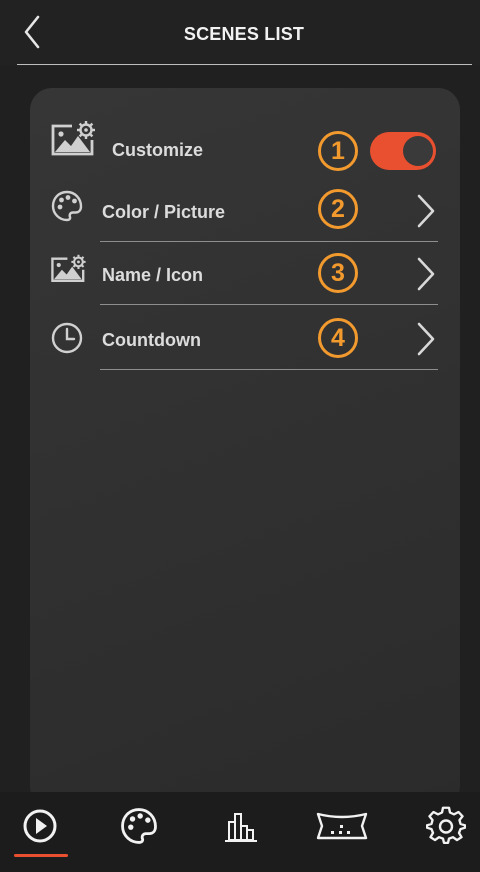 The height and width of the screenshot is (872, 480). What do you see at coordinates (338, 209) in the screenshot?
I see `step-badge: 2` at bounding box center [338, 209].